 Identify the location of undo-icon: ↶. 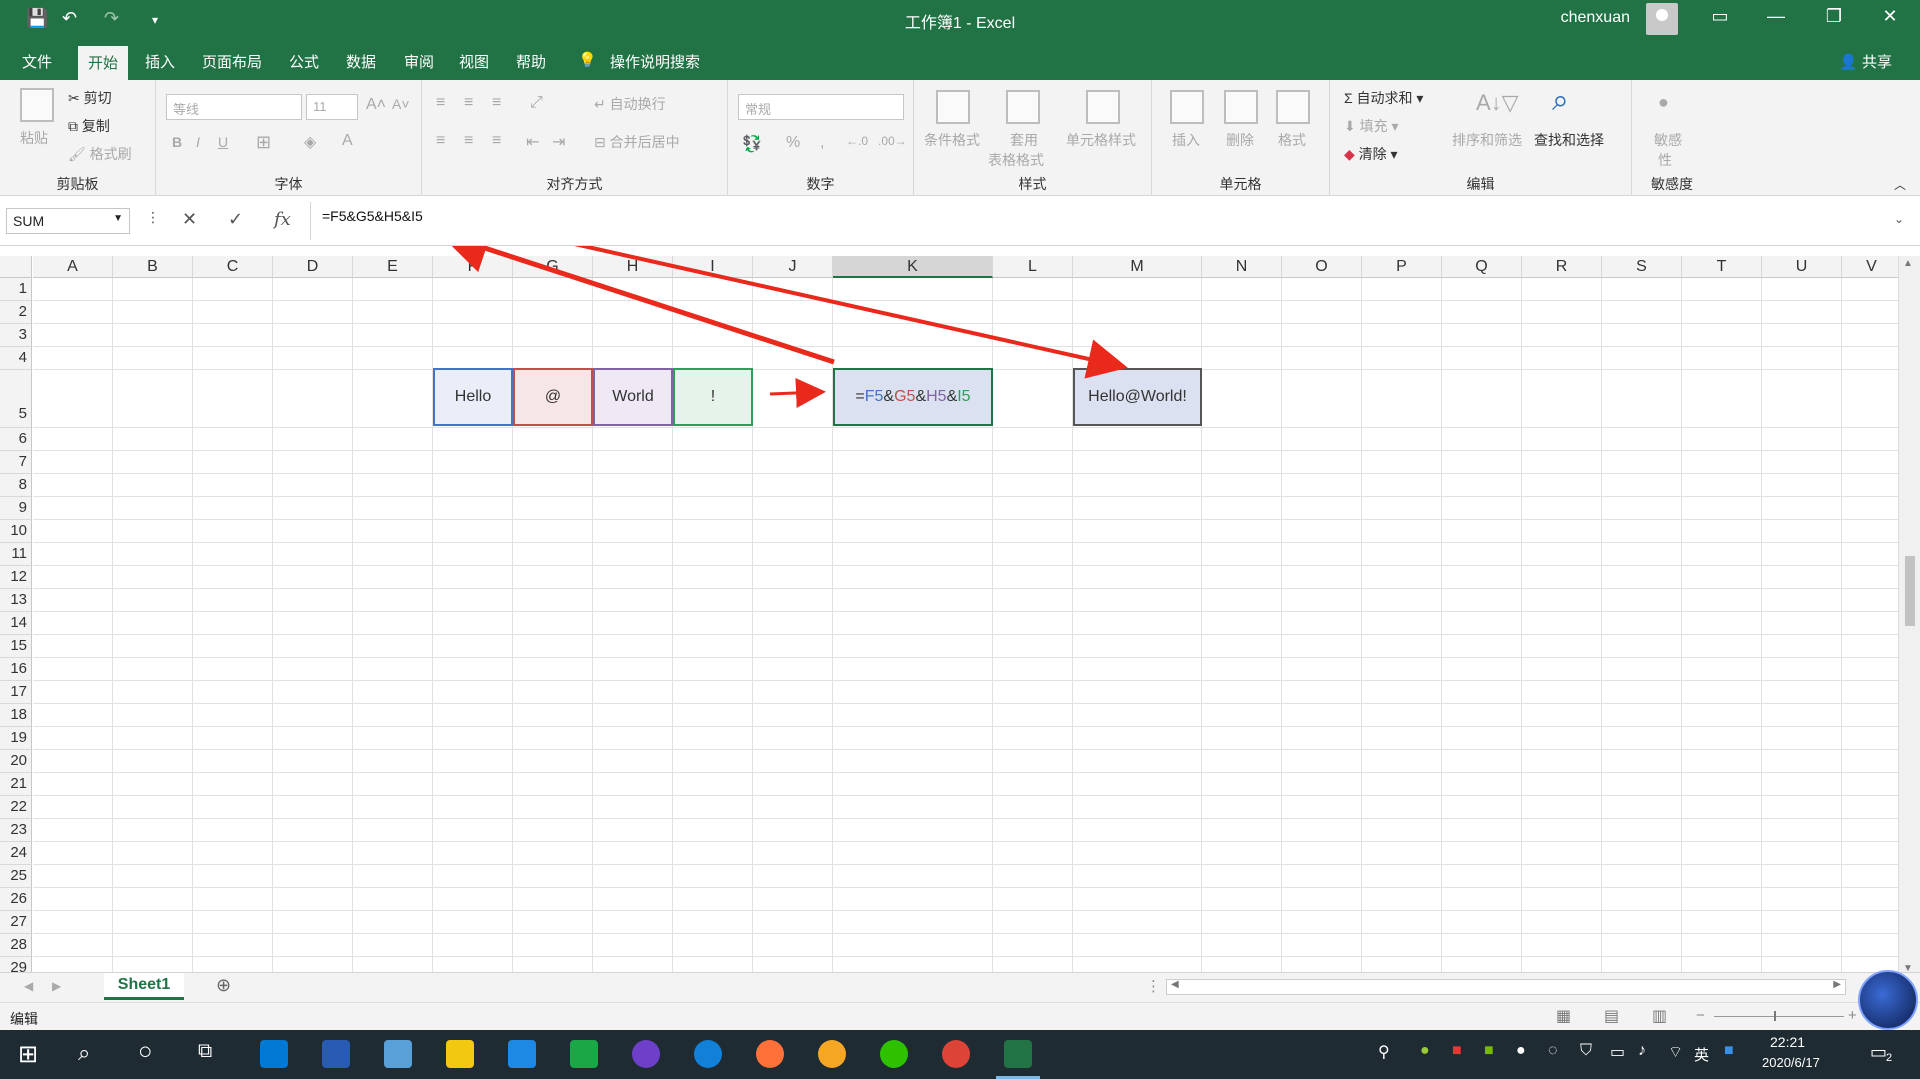
(69, 18).